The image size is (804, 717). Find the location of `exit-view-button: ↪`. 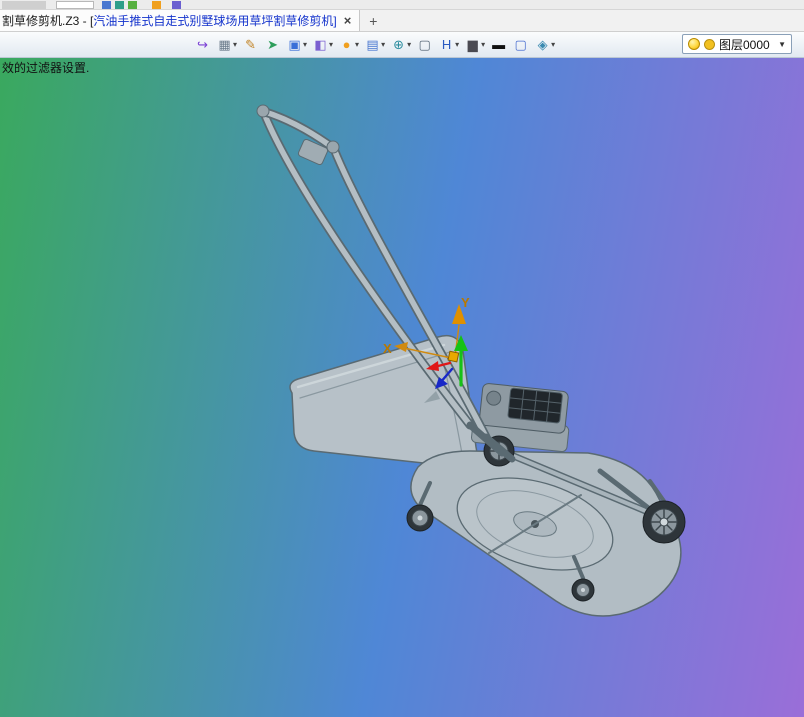

exit-view-button: ↪ is located at coordinates (202, 45).